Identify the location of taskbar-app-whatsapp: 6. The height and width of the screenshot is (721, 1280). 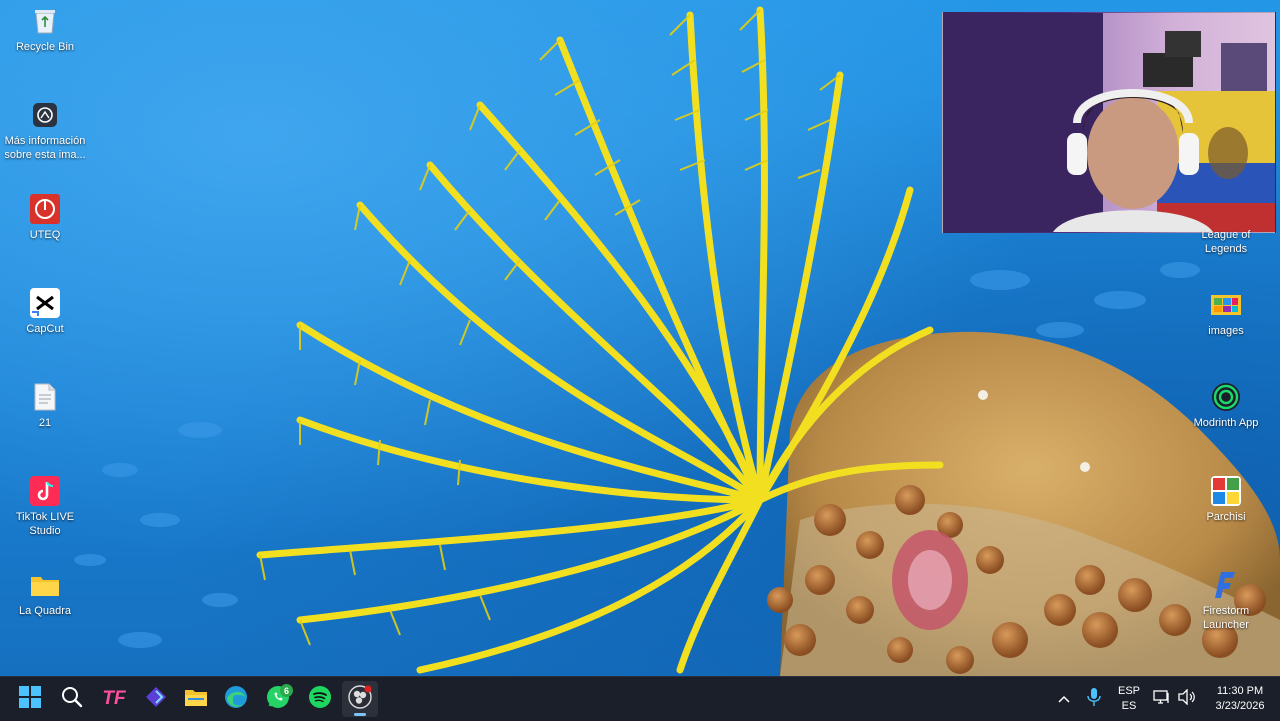
(278, 699).